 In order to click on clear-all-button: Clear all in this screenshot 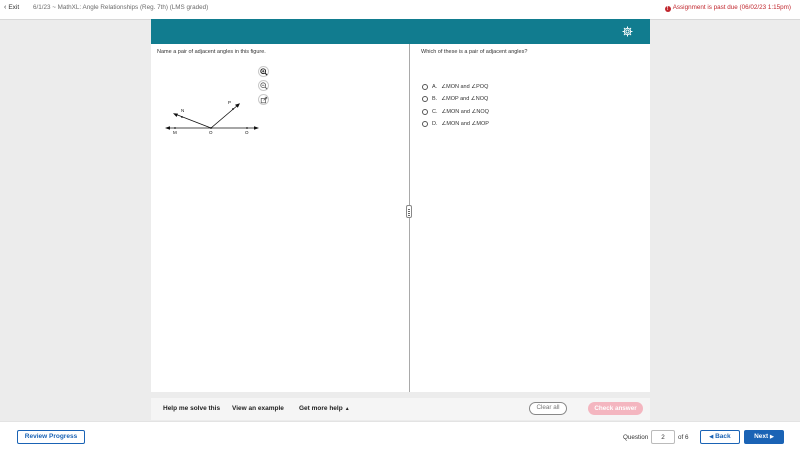, I will do `click(548, 408)`.